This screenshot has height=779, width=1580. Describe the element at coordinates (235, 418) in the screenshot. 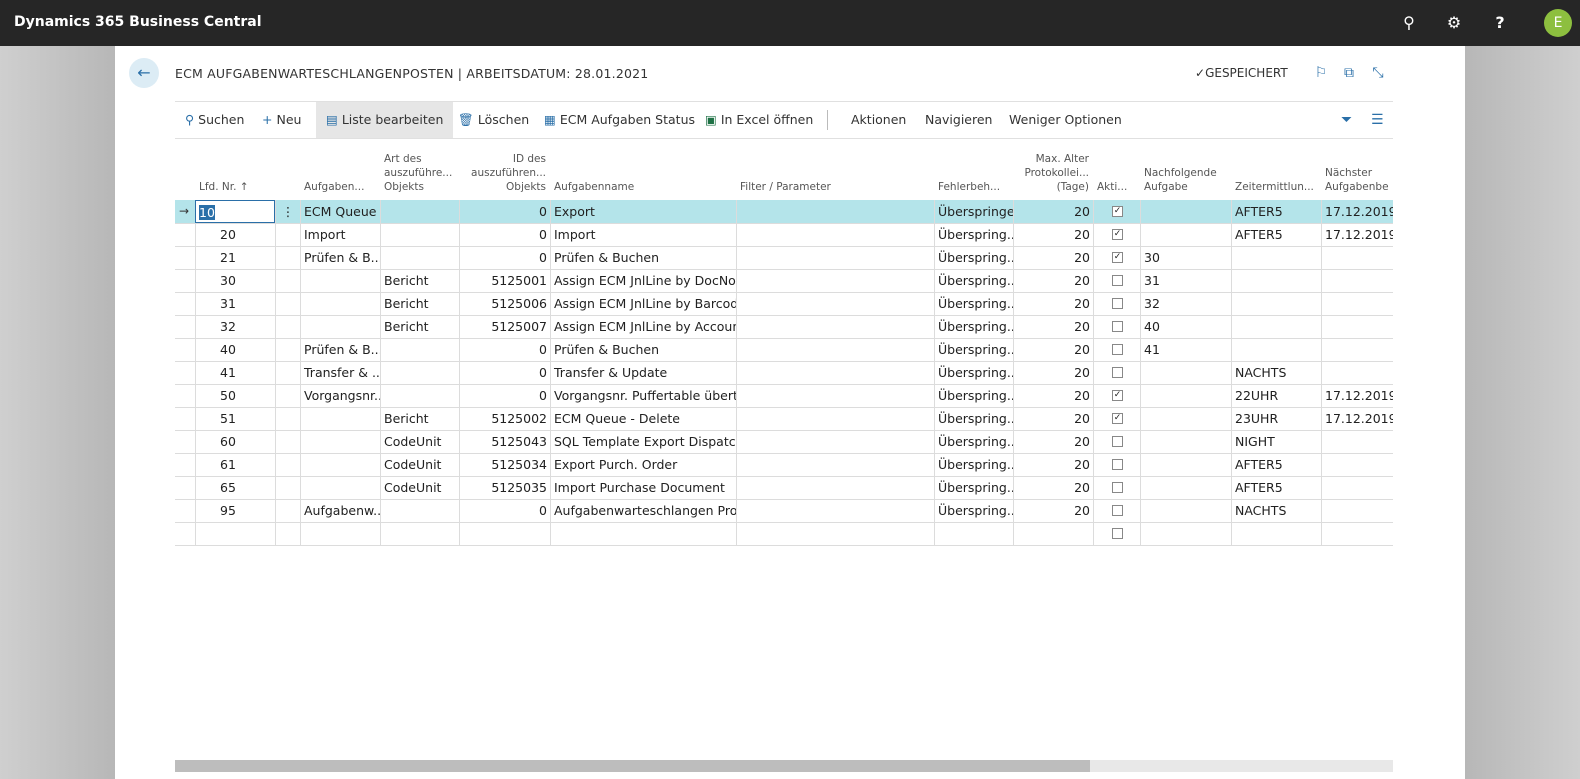

I see `cell-nr: 51` at that location.